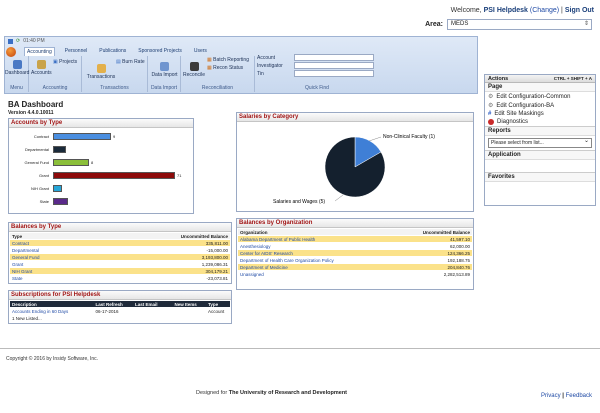 Image resolution: width=600 pixels, height=413 pixels. I want to click on row-label-link: NIH Grant, so click(22, 271).